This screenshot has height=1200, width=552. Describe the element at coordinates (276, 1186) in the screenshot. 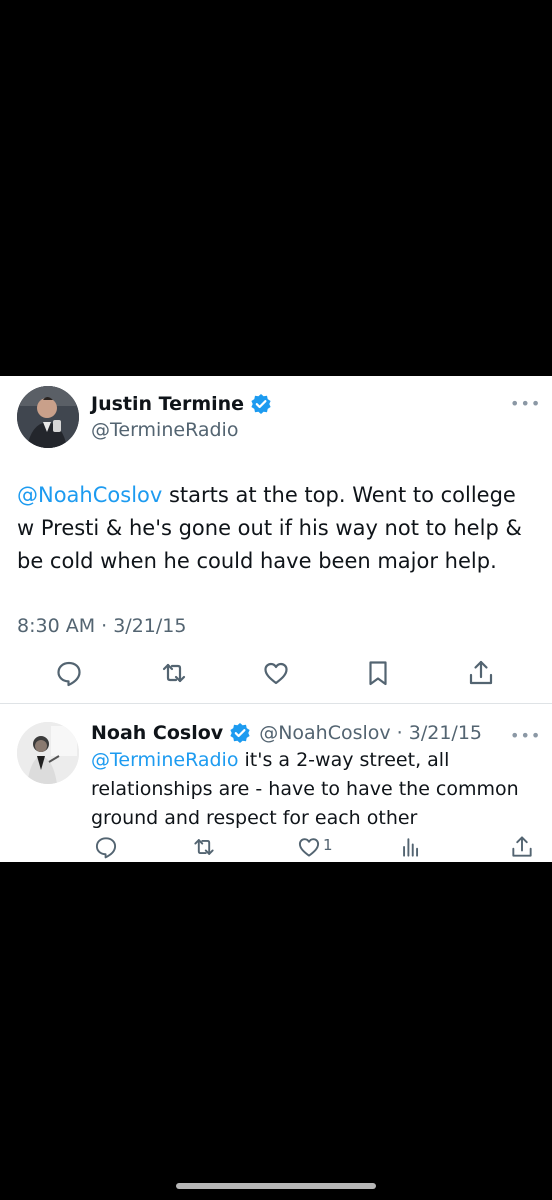

I see `home-indicator` at that location.